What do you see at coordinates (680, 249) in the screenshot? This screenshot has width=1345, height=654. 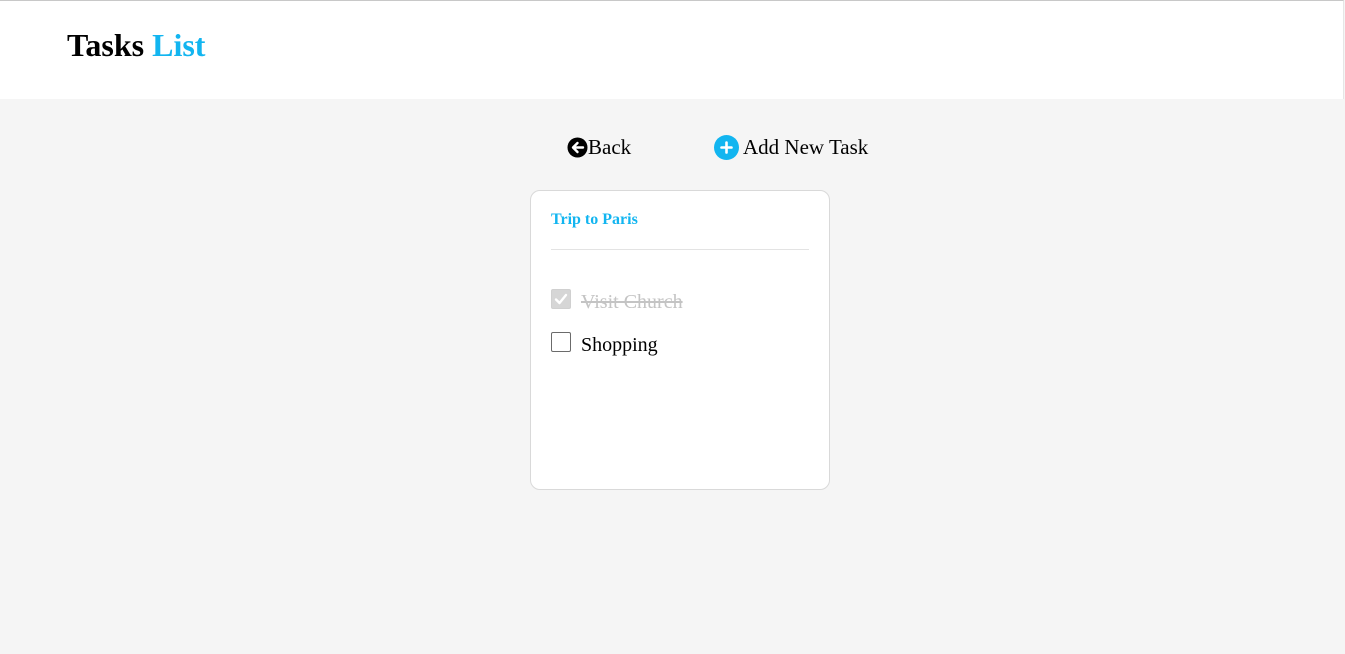 I see `card-divider` at bounding box center [680, 249].